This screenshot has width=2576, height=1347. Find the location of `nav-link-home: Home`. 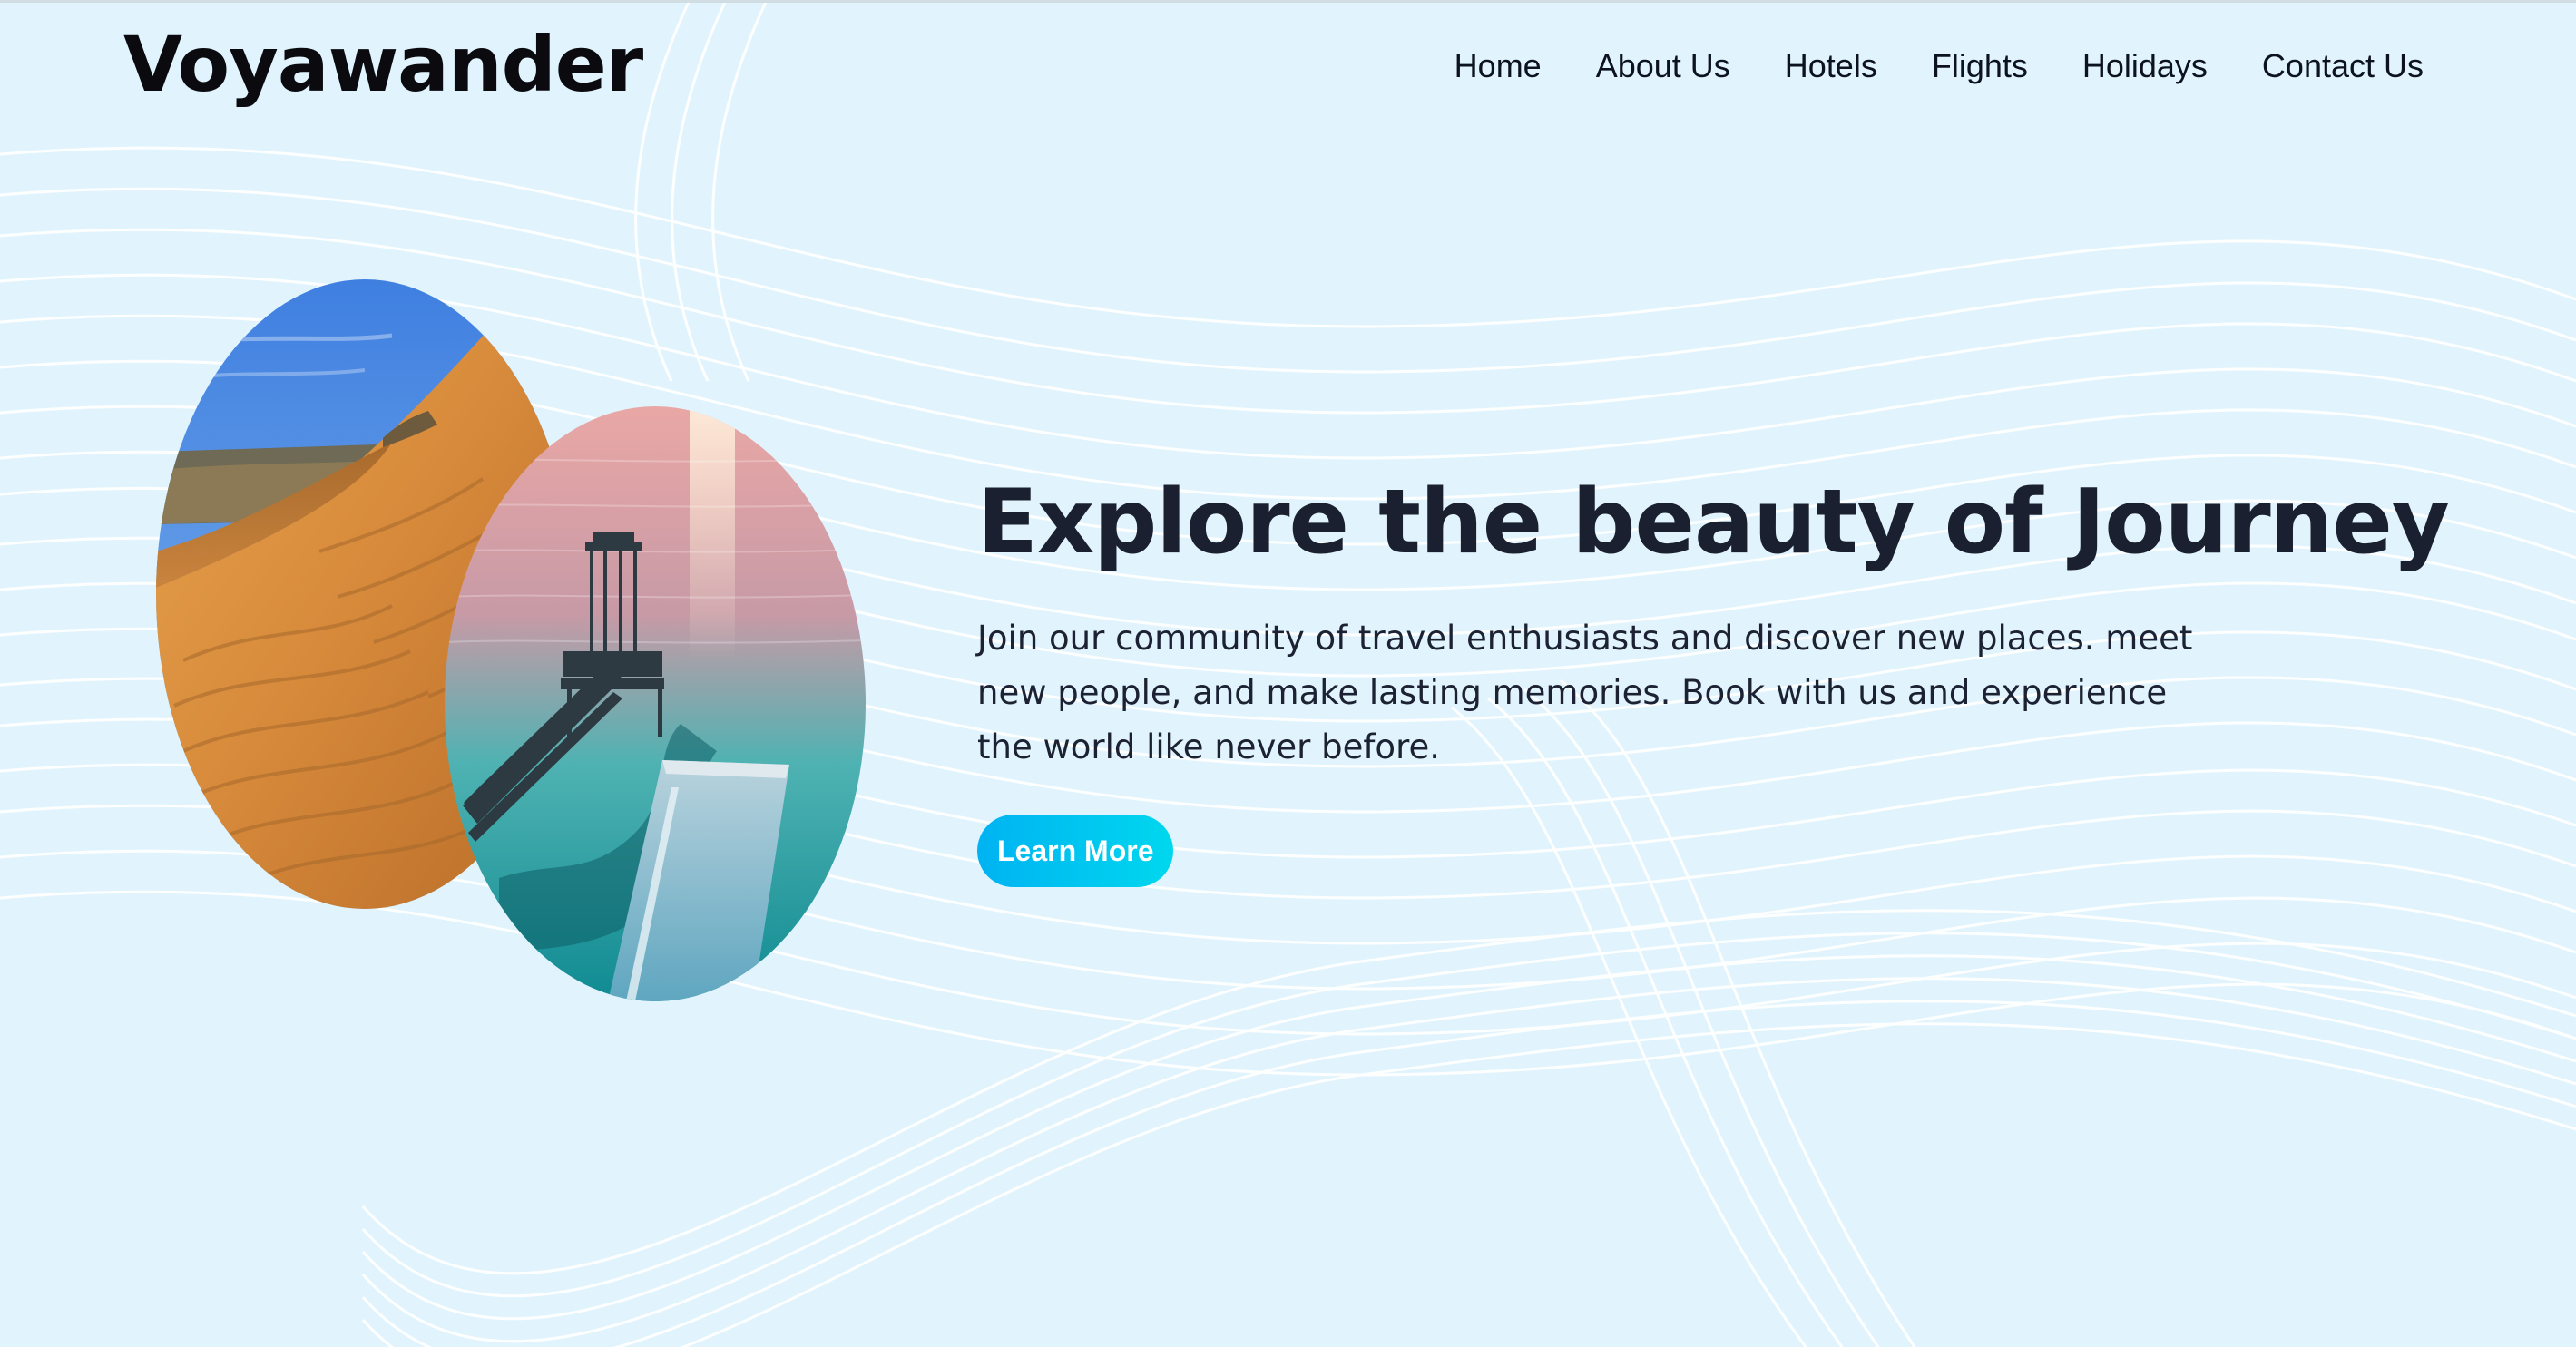

nav-link-home: Home is located at coordinates (1498, 66).